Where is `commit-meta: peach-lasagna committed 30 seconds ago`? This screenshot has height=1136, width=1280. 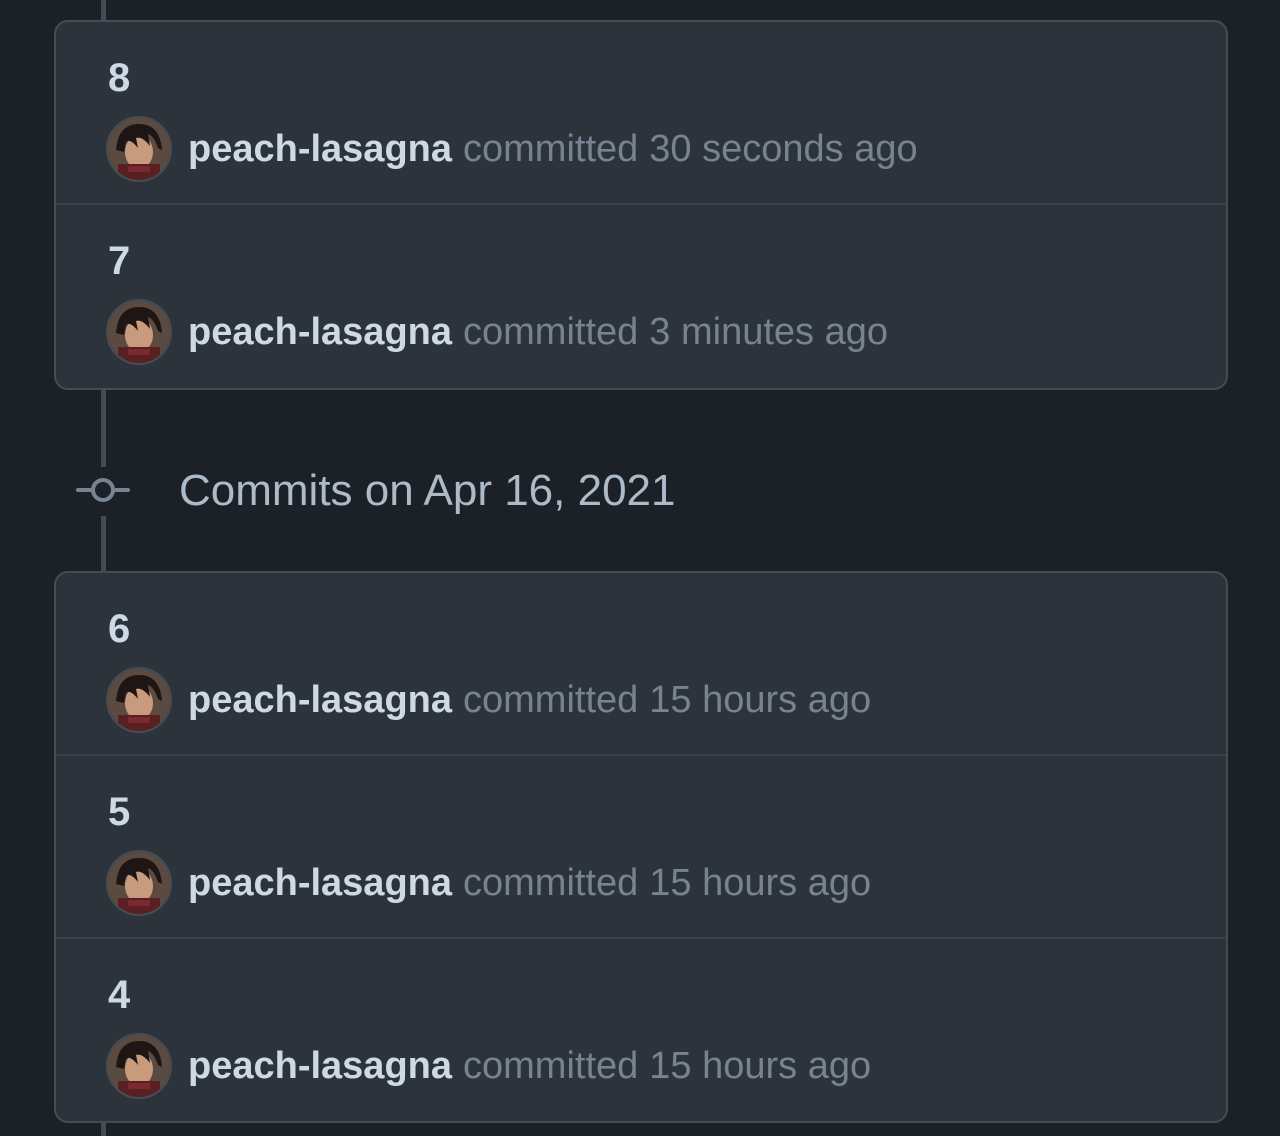
commit-meta: peach-lasagna committed 30 seconds ago is located at coordinates (512, 149).